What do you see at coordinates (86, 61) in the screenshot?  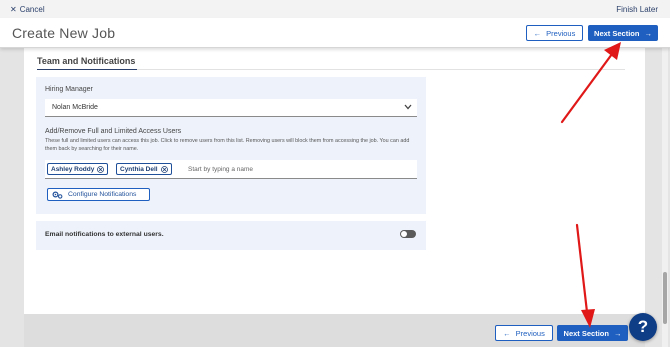 I see `section-title: Team and Notifications` at bounding box center [86, 61].